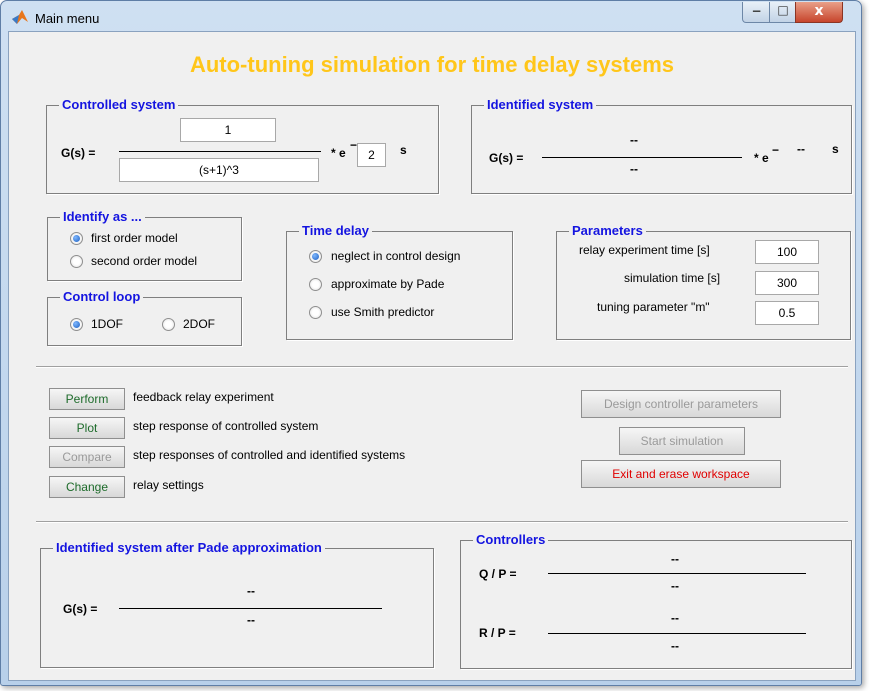 Image resolution: width=870 pixels, height=691 pixels. What do you see at coordinates (119, 105) in the screenshot?
I see `controlled-system-title: Controlled system` at bounding box center [119, 105].